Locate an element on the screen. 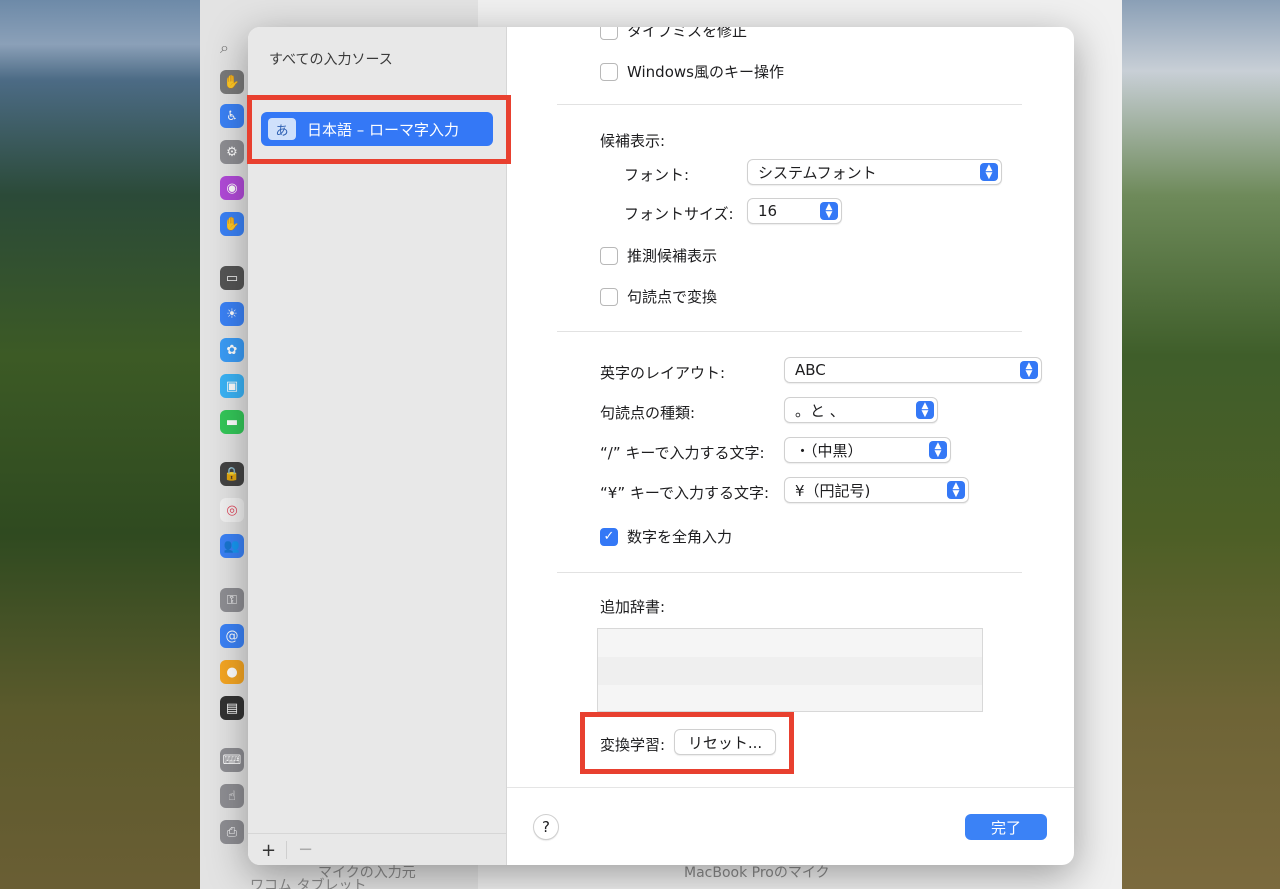 The height and width of the screenshot is (889, 1280). trackpad-icon: ☝ is located at coordinates (232, 796).